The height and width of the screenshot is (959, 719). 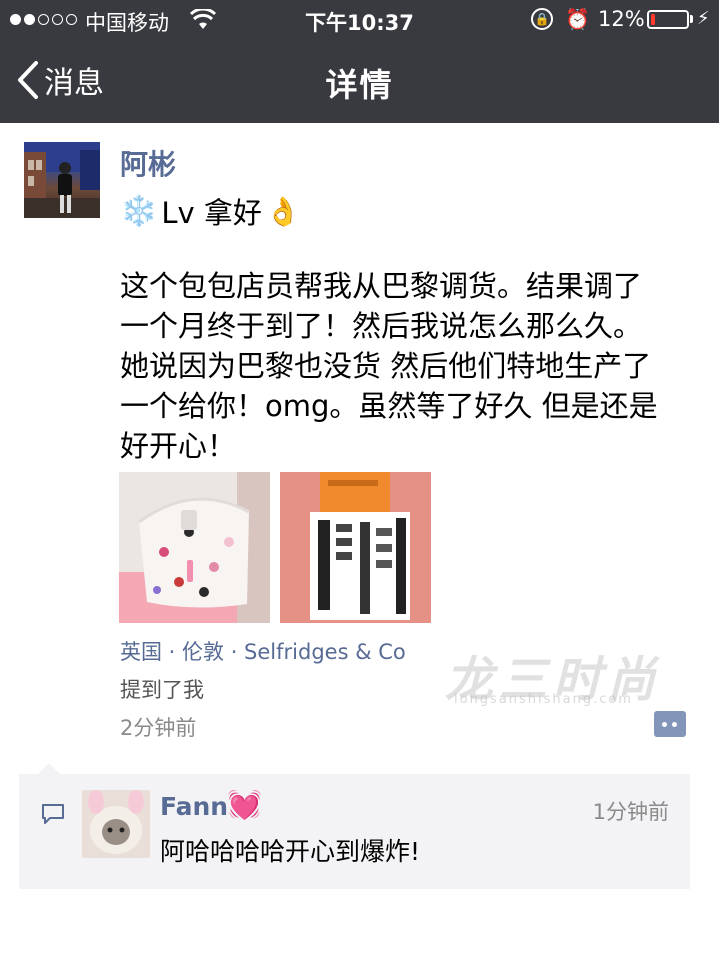 I want to click on navigation-bar: 消息 详情, so click(x=359, y=81).